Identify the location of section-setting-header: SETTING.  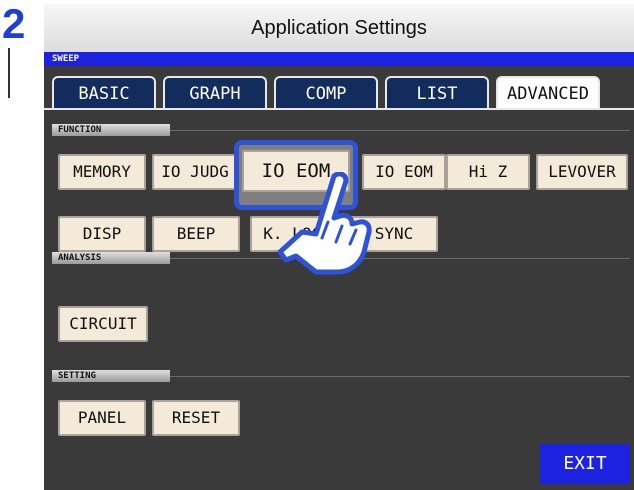
(111, 376).